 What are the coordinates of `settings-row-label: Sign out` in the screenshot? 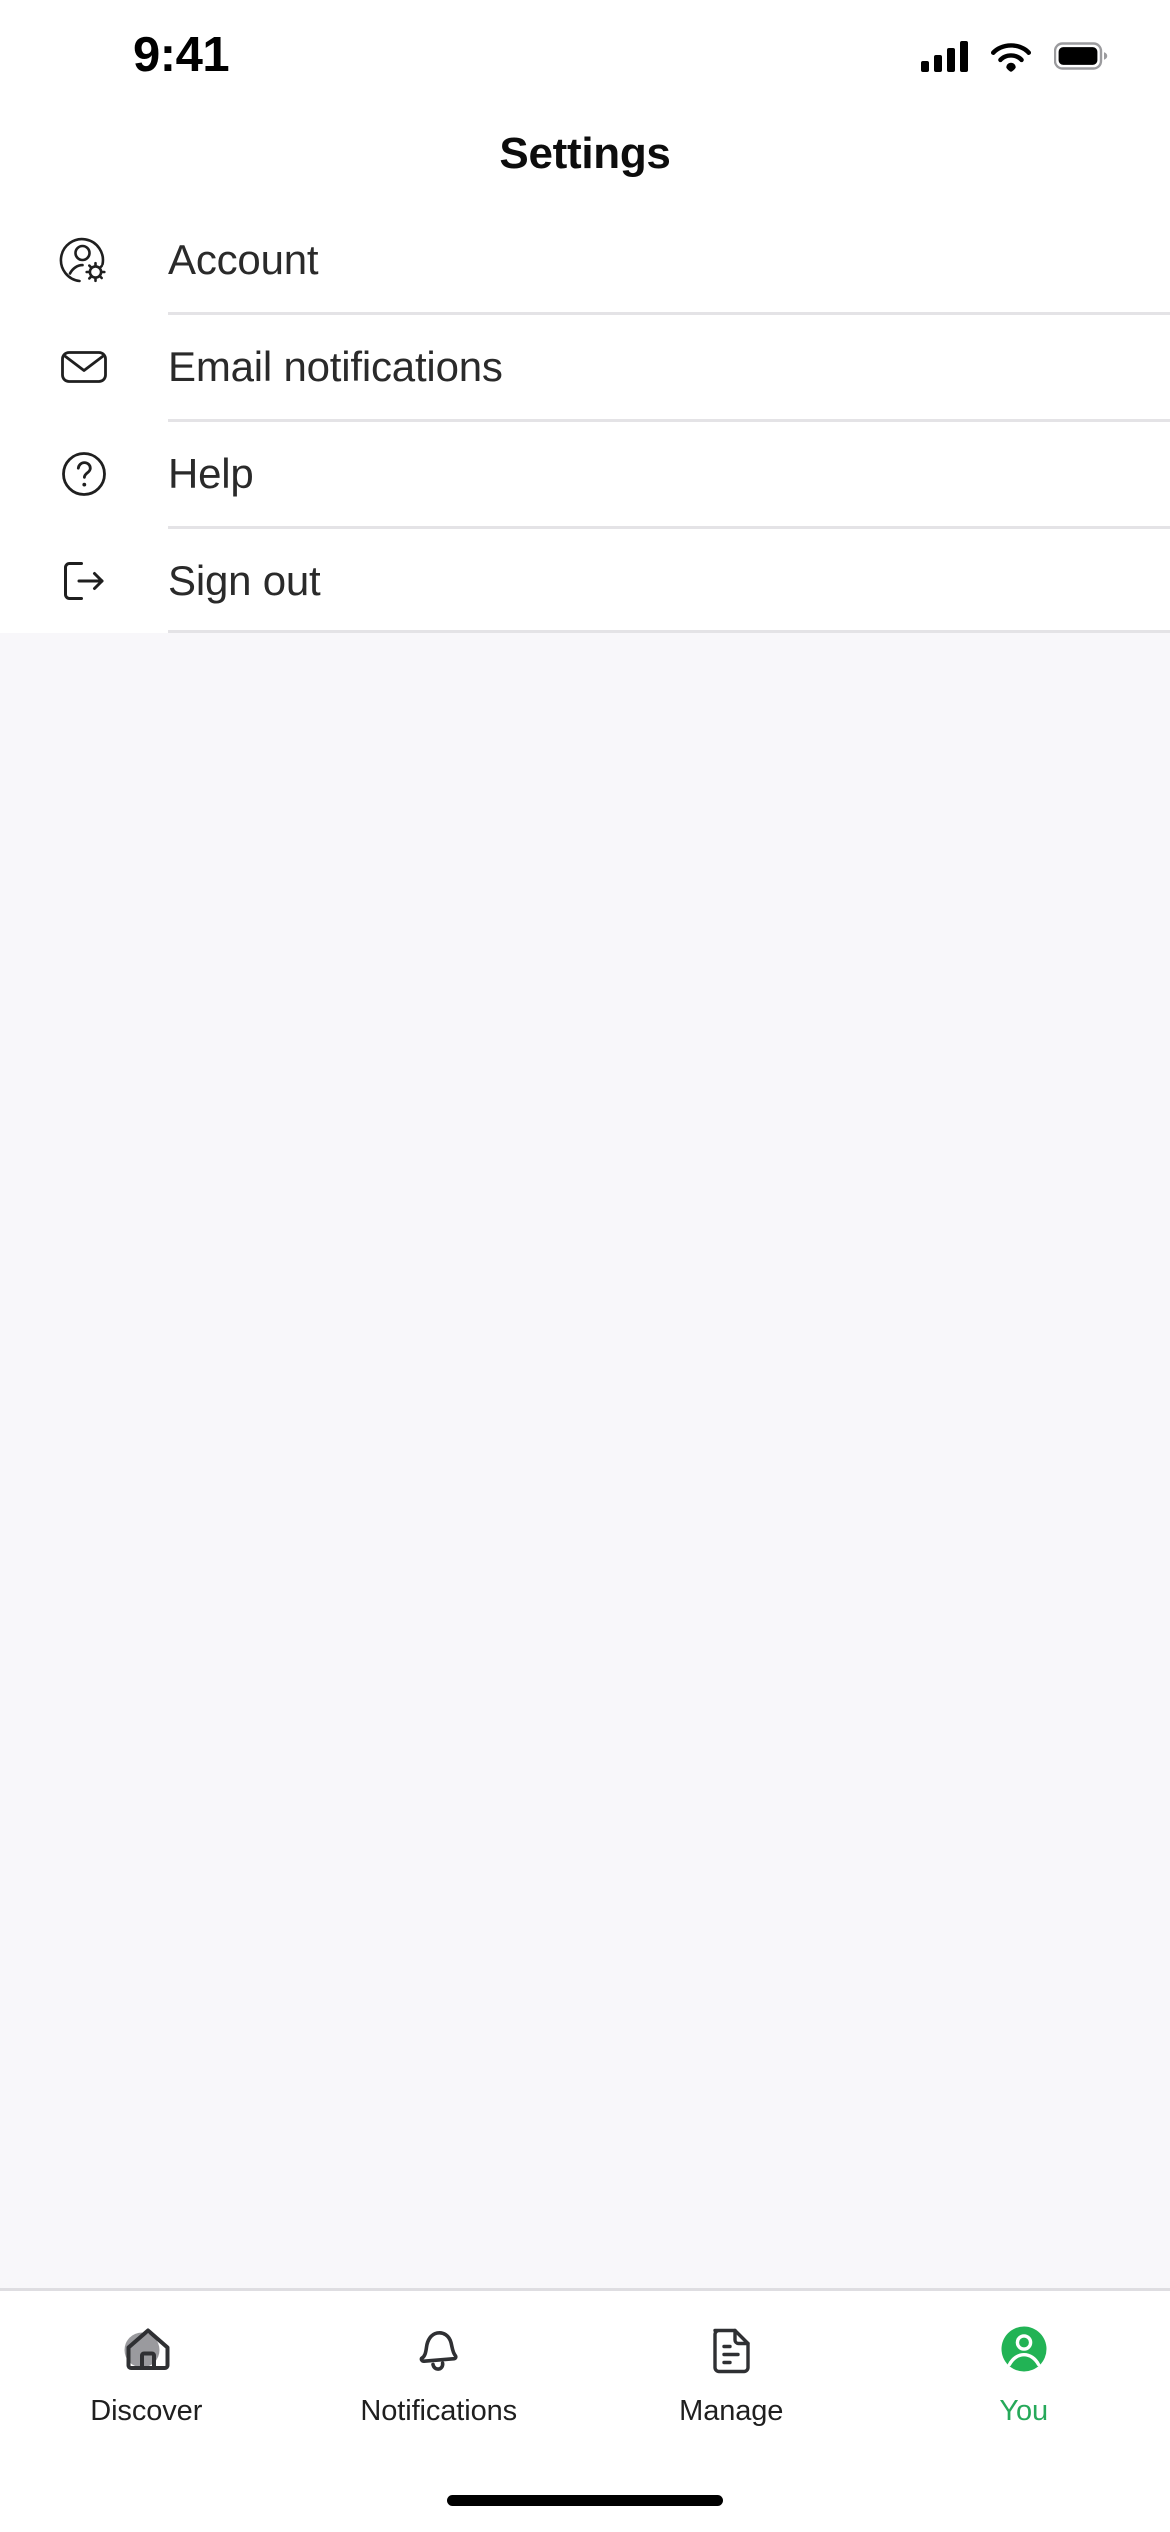 It's located at (244, 580).